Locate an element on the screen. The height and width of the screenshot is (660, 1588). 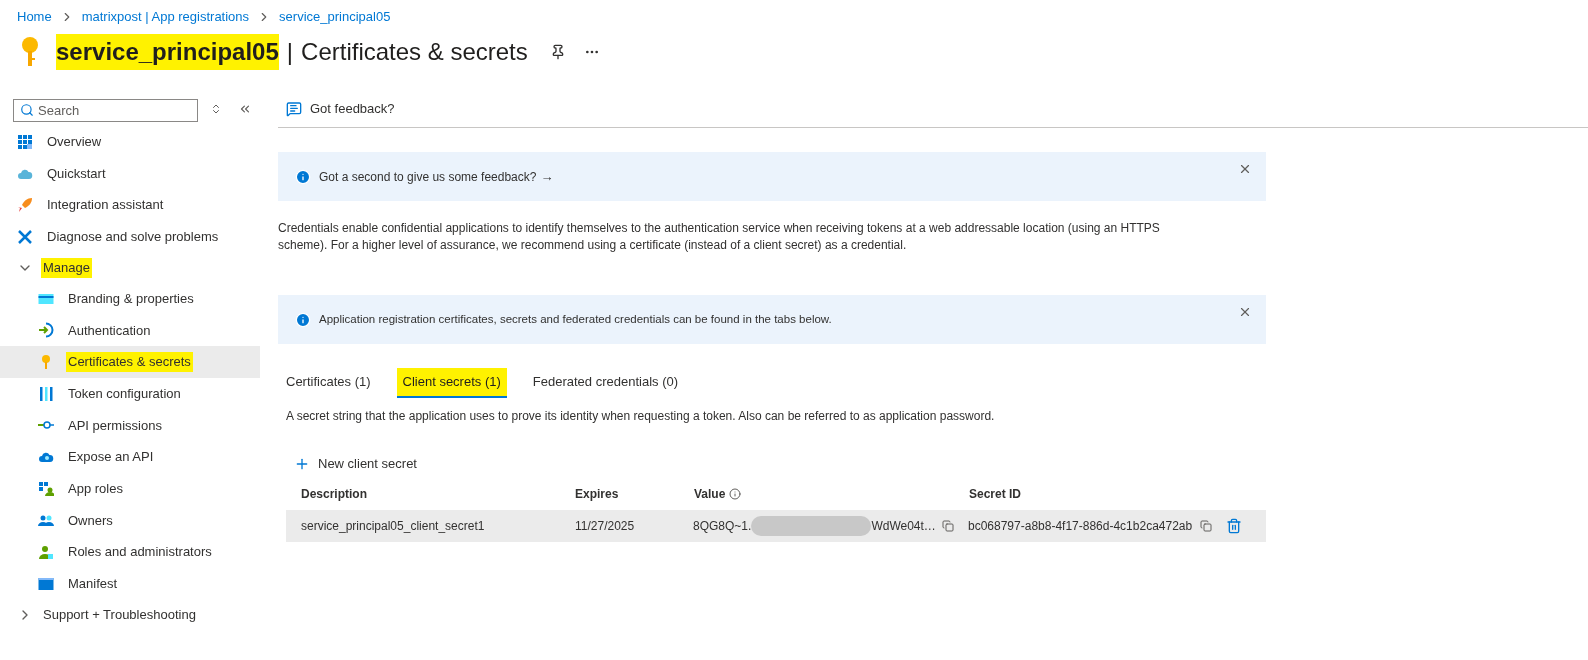
nav-item: App roles is located at coordinates (130, 488).